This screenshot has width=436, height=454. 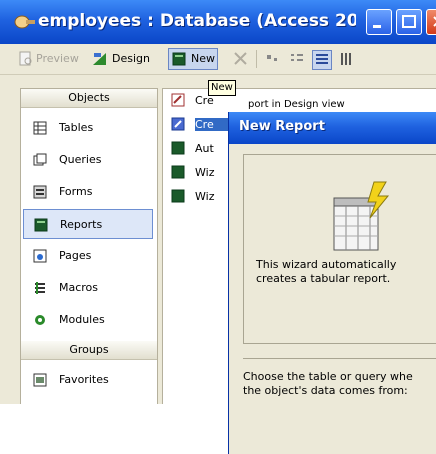 What do you see at coordinates (256, 59) in the screenshot?
I see `toolbar-separator` at bounding box center [256, 59].